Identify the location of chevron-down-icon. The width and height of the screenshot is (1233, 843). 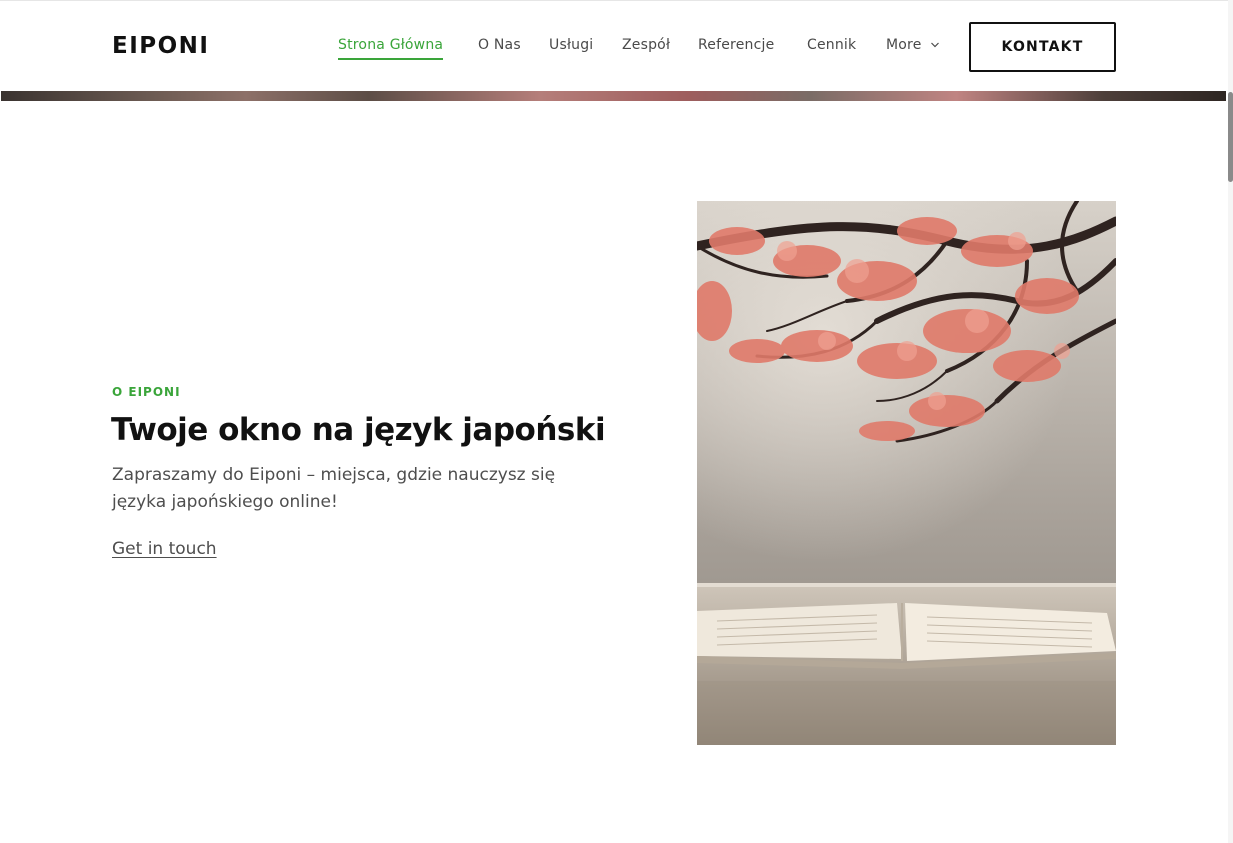
(934, 45).